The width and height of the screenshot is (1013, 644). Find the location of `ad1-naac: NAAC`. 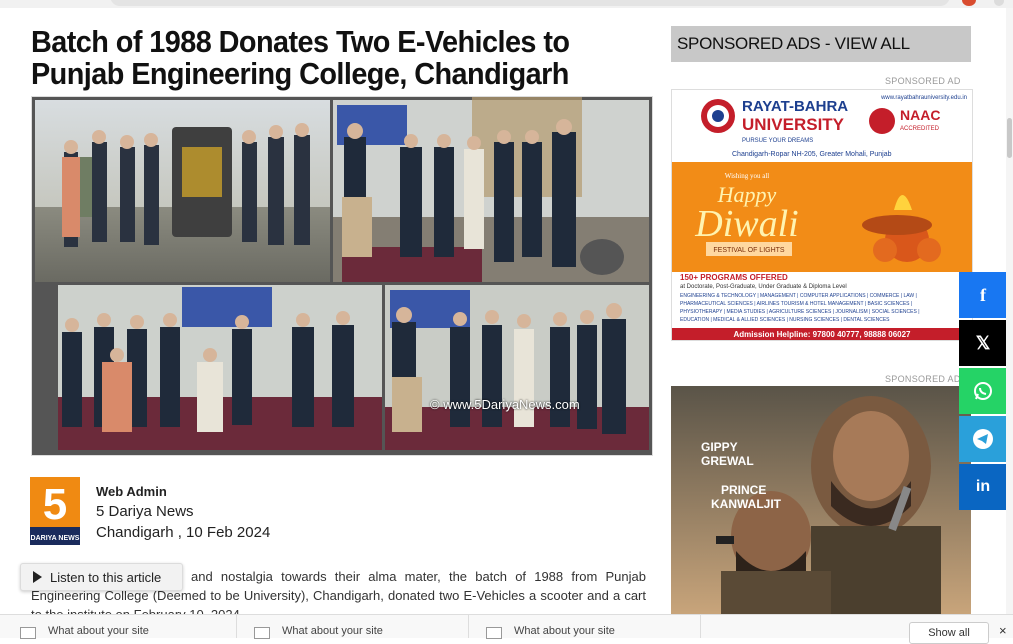

ad1-naac: NAAC is located at coordinates (920, 115).